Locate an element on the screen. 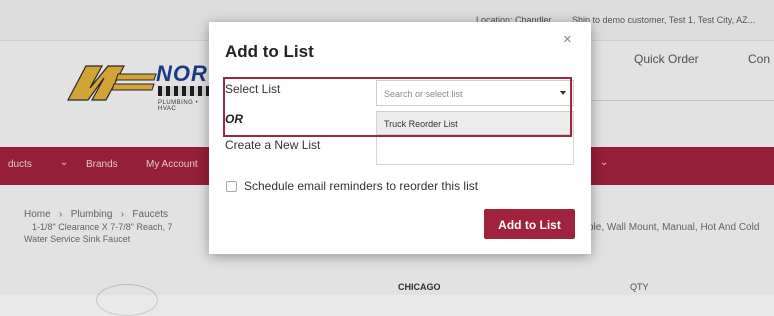 The width and height of the screenshot is (774, 316). new-list-input is located at coordinates (475, 150).